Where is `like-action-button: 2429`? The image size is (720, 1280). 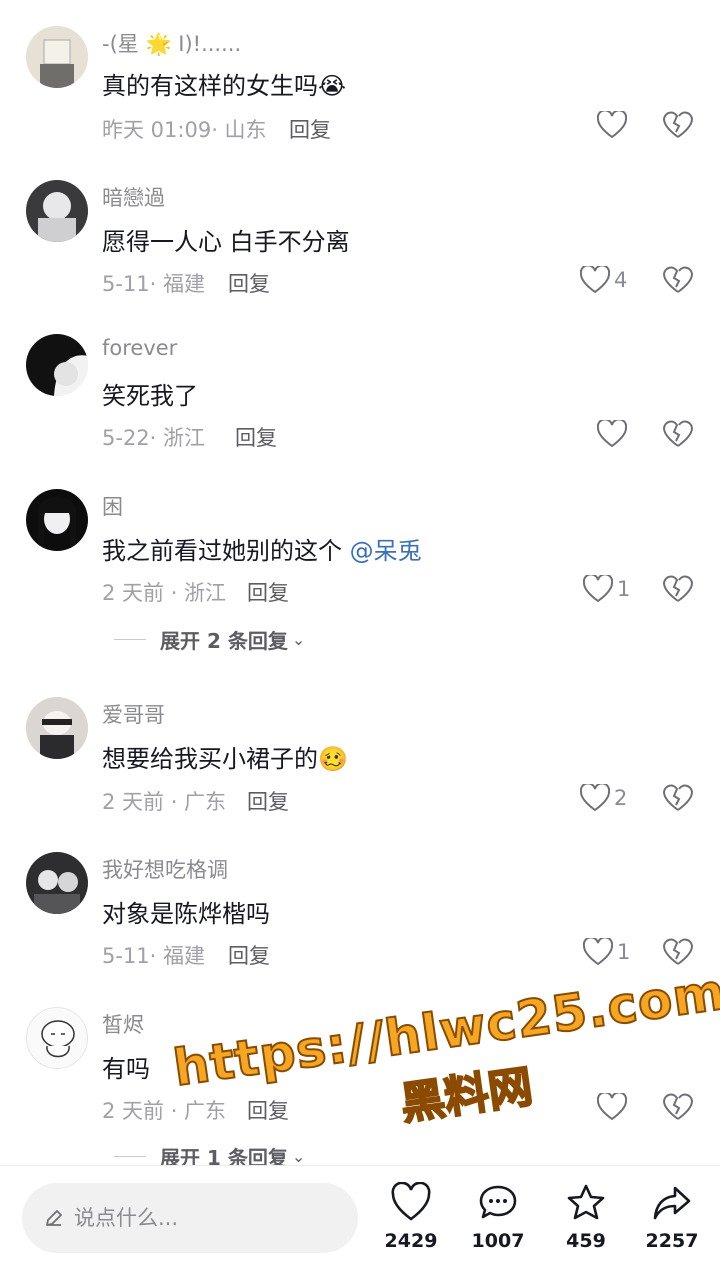 like-action-button: 2429 is located at coordinates (411, 1217).